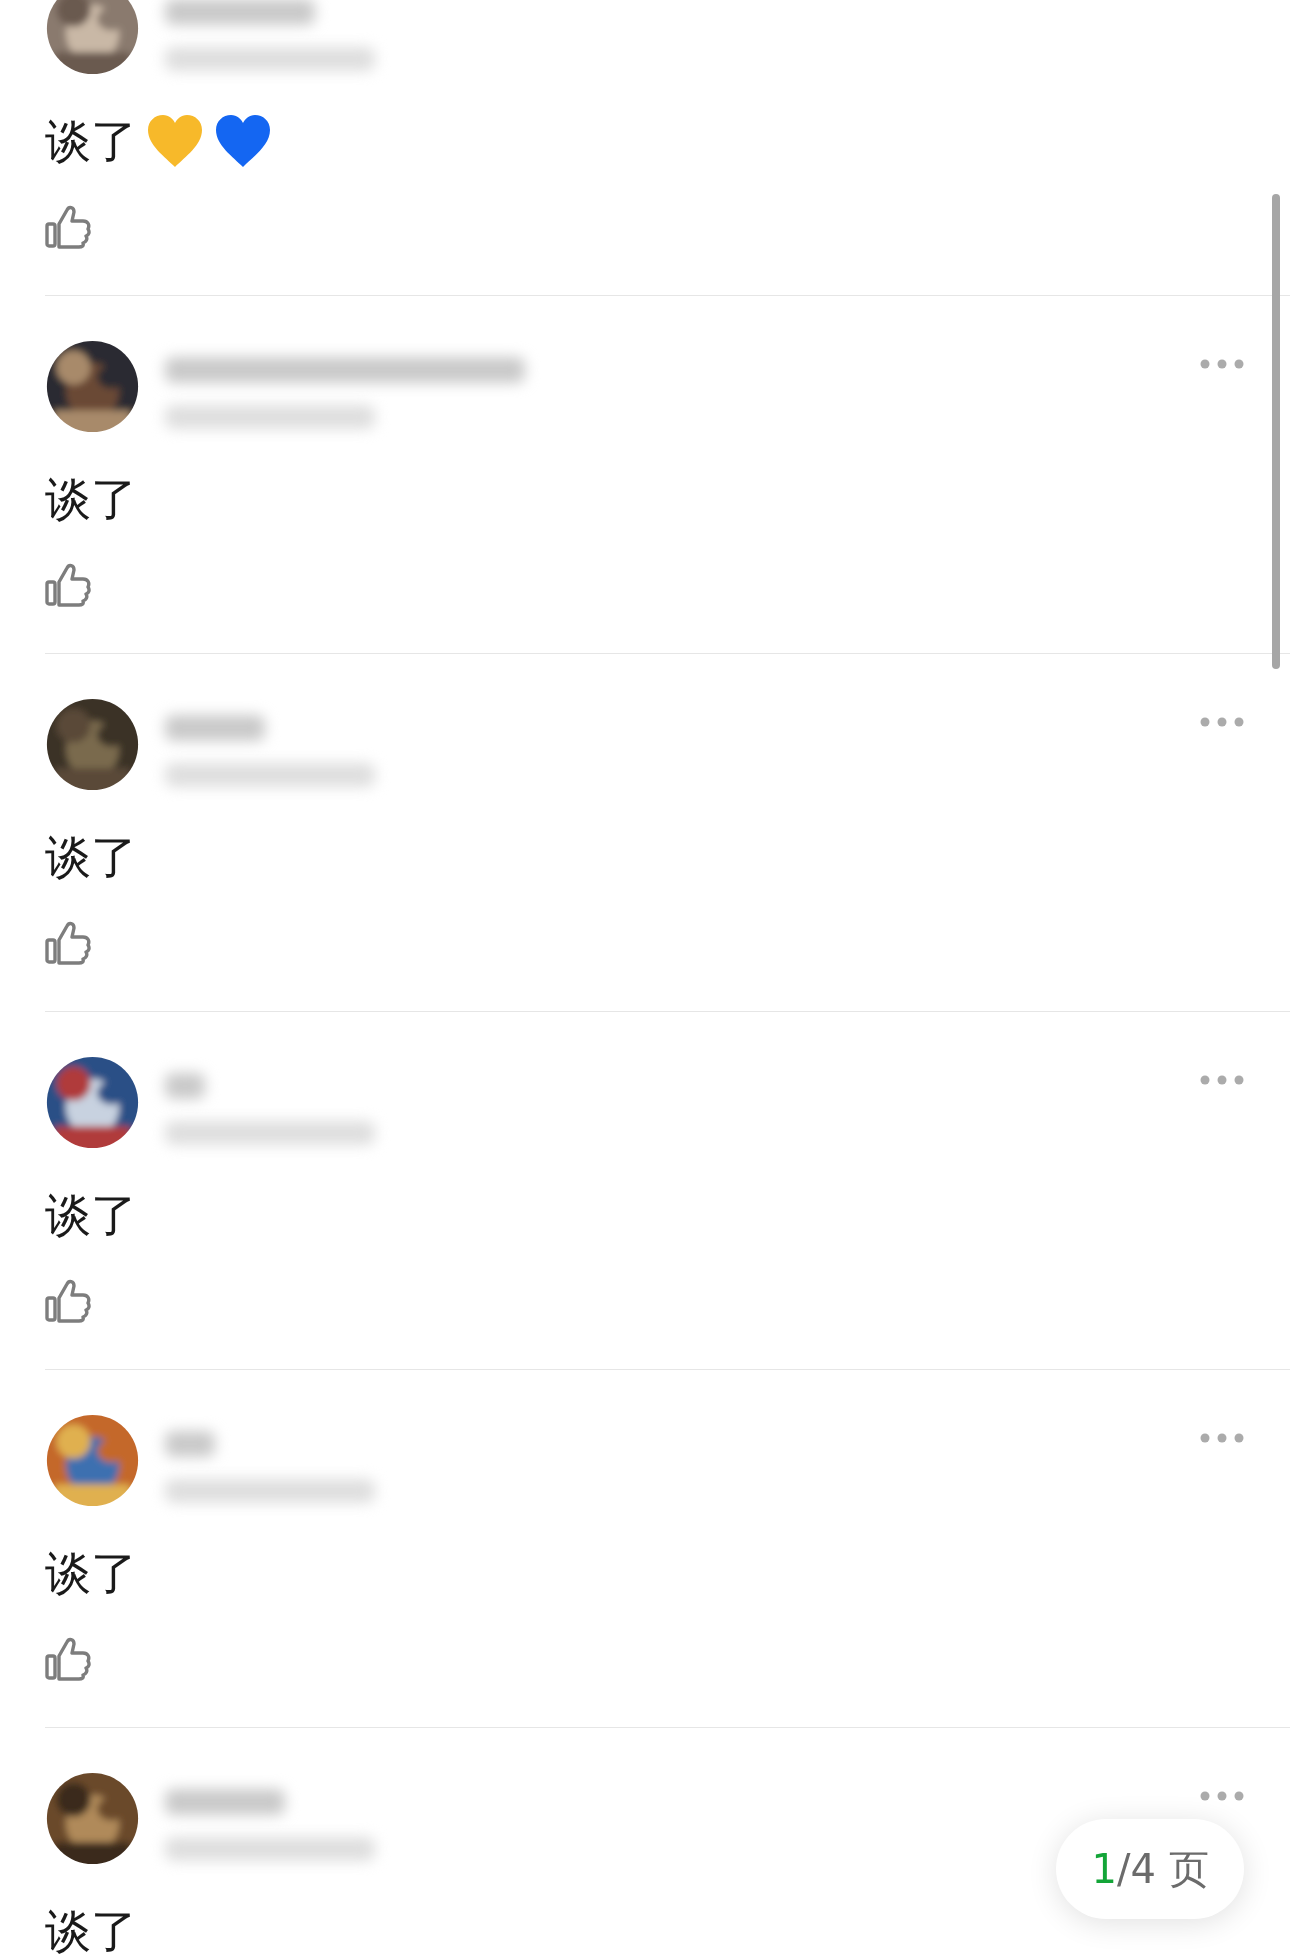 This screenshot has width=1290, height=1960. Describe the element at coordinates (1276, 431) in the screenshot. I see `scrollbar` at that location.